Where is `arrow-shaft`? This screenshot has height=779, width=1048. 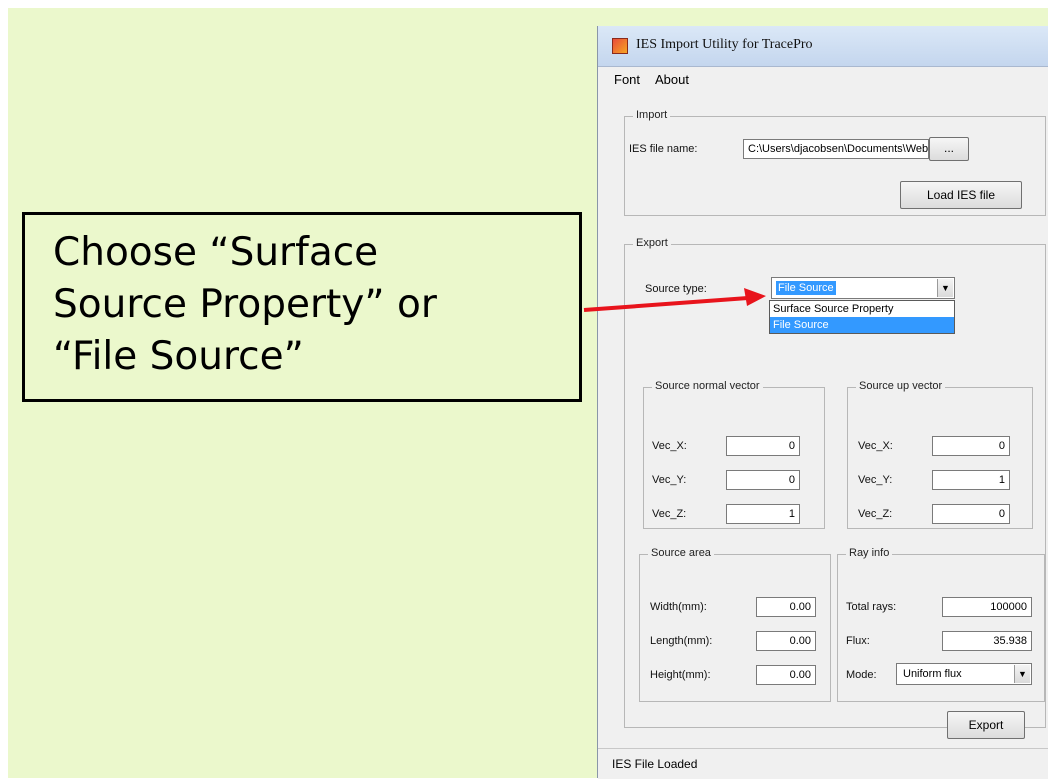 arrow-shaft is located at coordinates (666, 304).